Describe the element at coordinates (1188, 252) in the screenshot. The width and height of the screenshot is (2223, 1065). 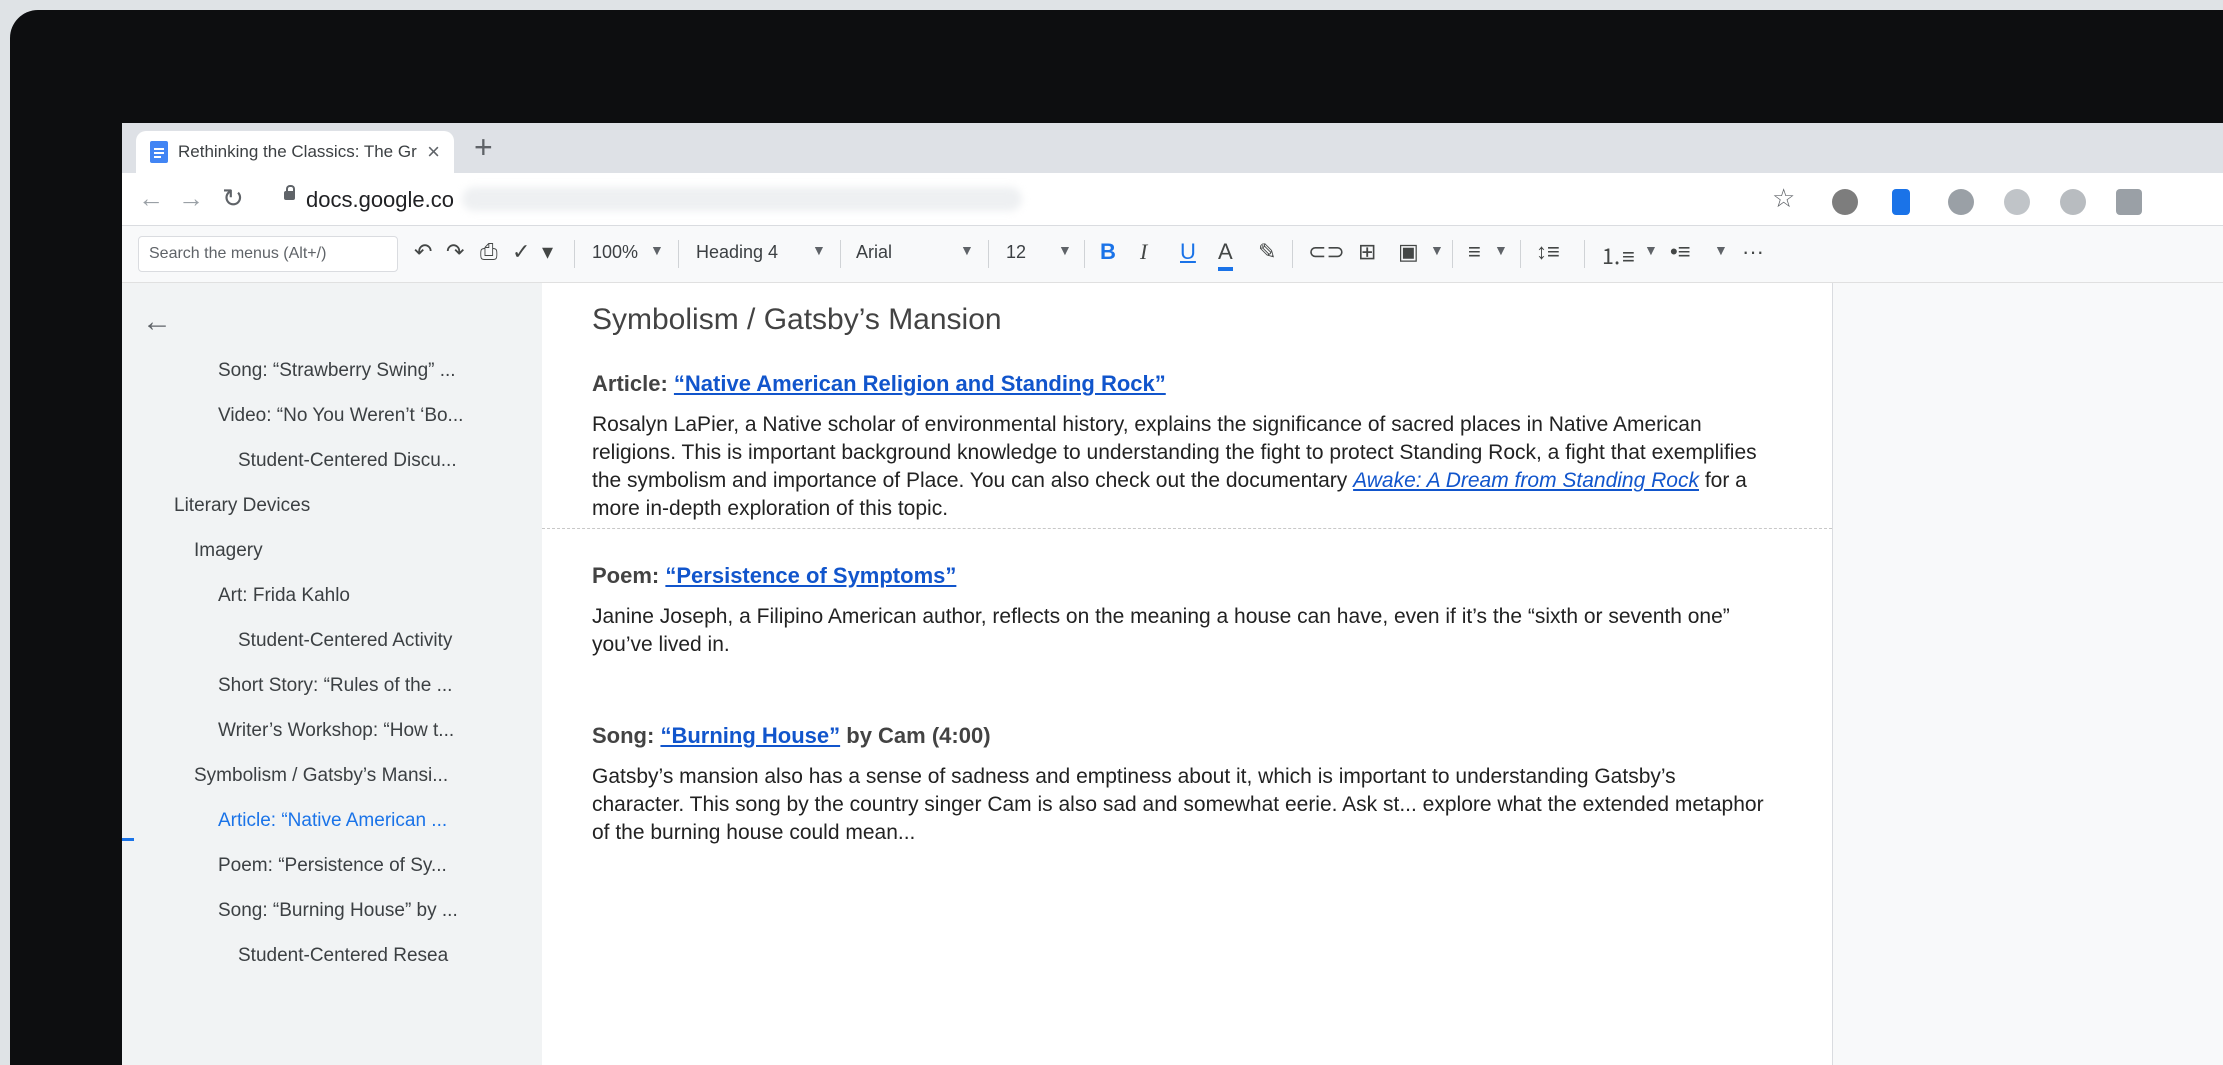
I see `underline-button: U` at that location.